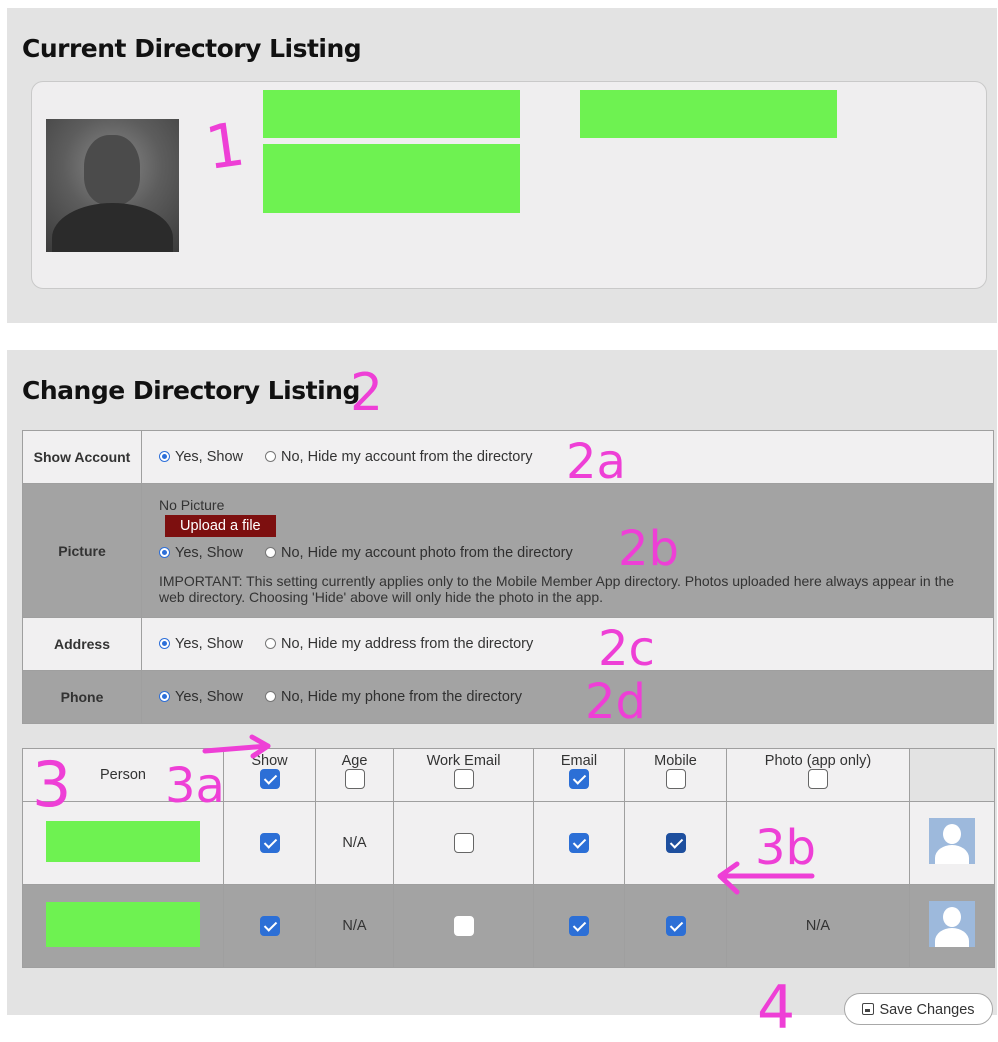  Describe the element at coordinates (391, 114) in the screenshot. I see `redacted-name` at that location.